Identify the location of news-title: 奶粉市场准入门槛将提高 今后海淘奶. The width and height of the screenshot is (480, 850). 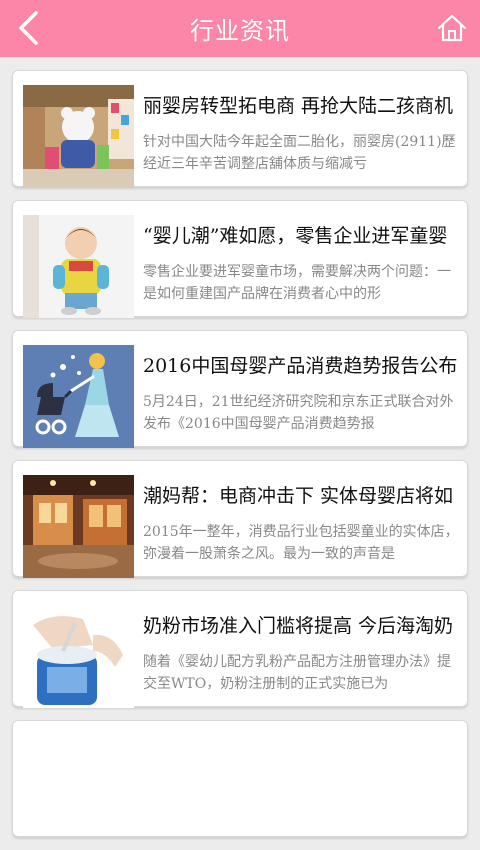
(298, 626).